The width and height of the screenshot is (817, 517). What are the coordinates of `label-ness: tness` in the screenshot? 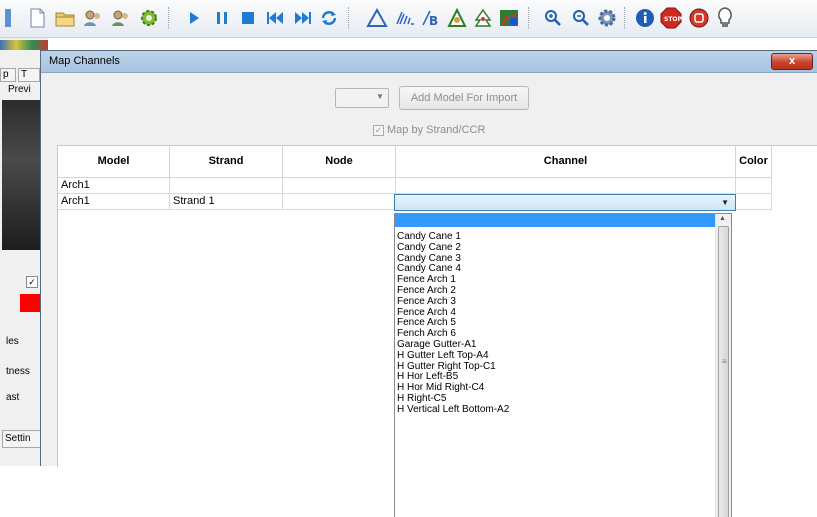 It's located at (18, 371).